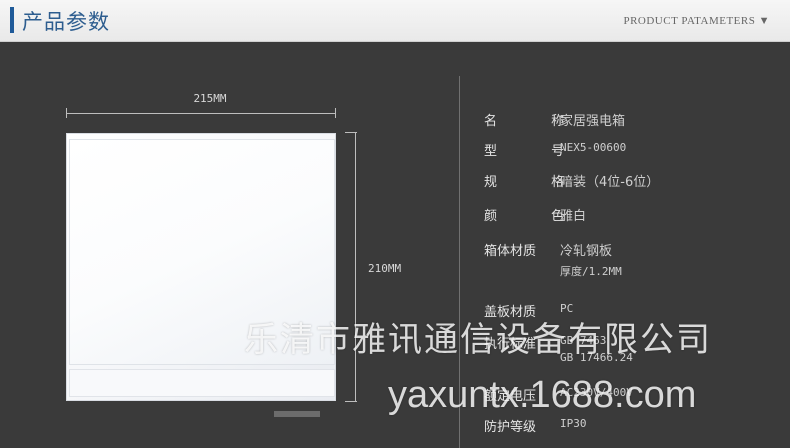 This screenshot has height=448, width=790. I want to click on spec-label: 名 称, so click(537, 121).